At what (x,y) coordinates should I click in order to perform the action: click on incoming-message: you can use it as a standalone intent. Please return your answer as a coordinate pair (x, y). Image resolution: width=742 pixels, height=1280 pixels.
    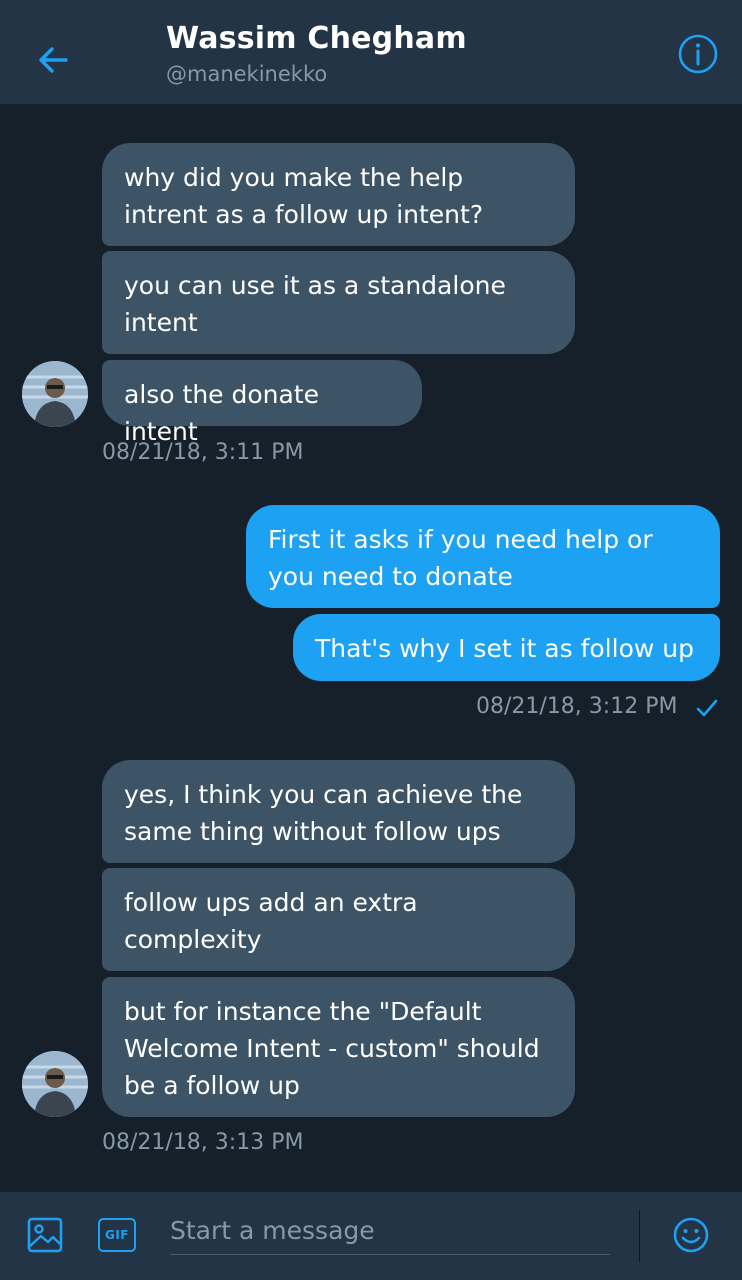
    Looking at the image, I should click on (338, 302).